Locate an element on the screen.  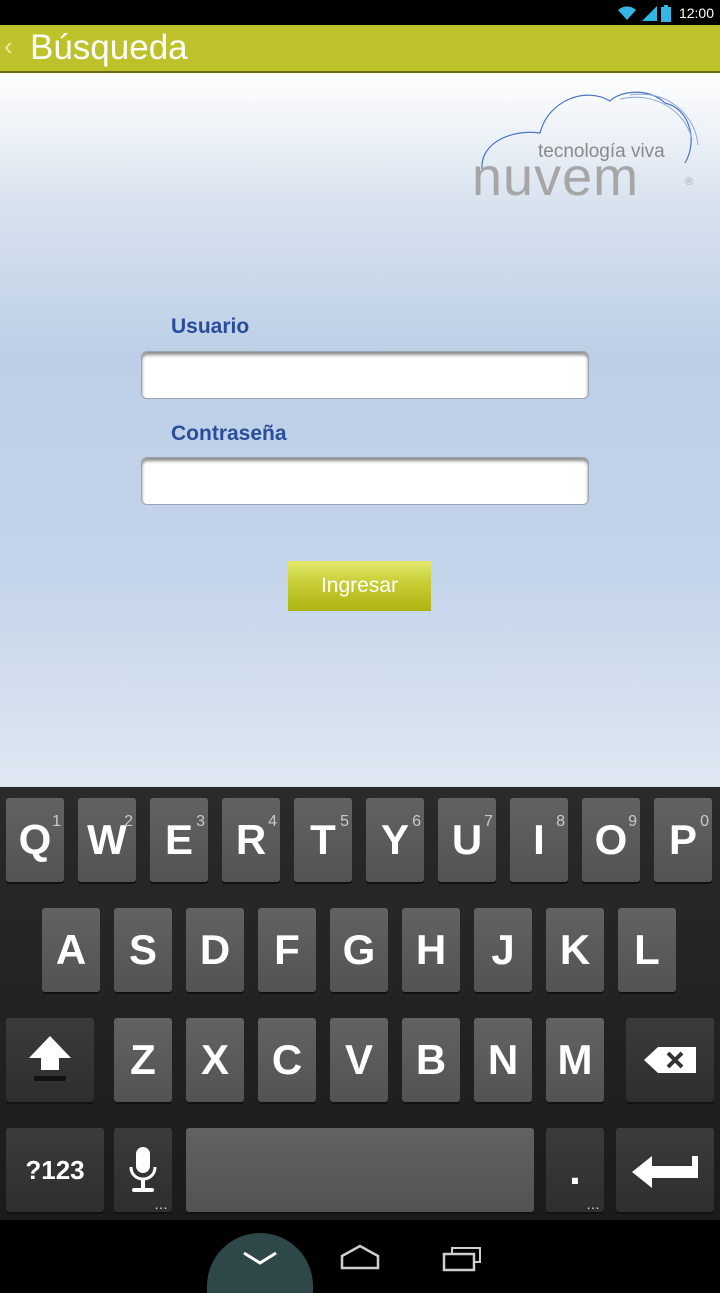
key-t: T5 is located at coordinates (323, 840).